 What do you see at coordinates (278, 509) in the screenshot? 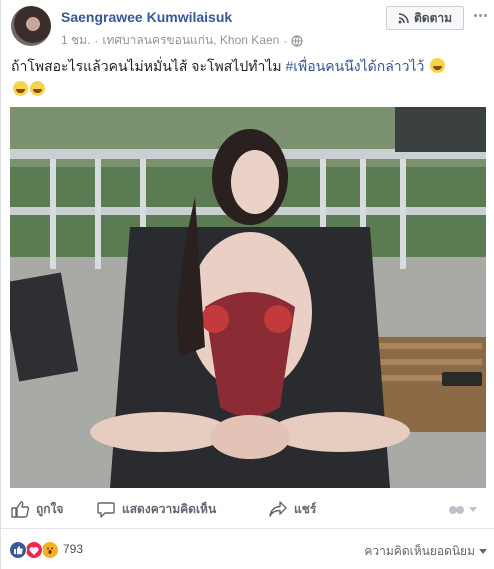
I see `share-icon` at bounding box center [278, 509].